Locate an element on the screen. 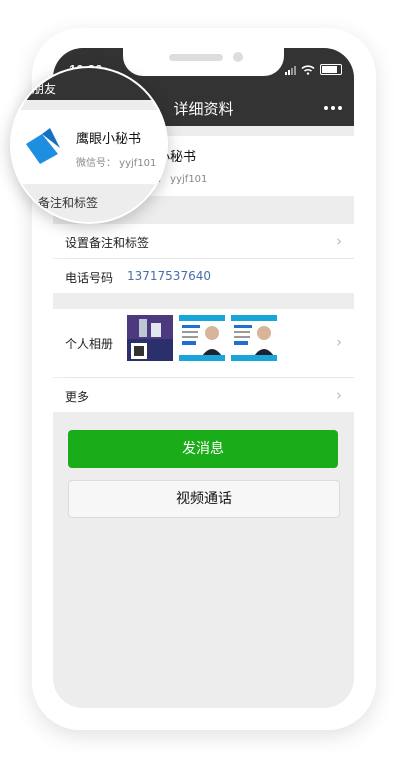  signal-icon is located at coordinates (290, 70).